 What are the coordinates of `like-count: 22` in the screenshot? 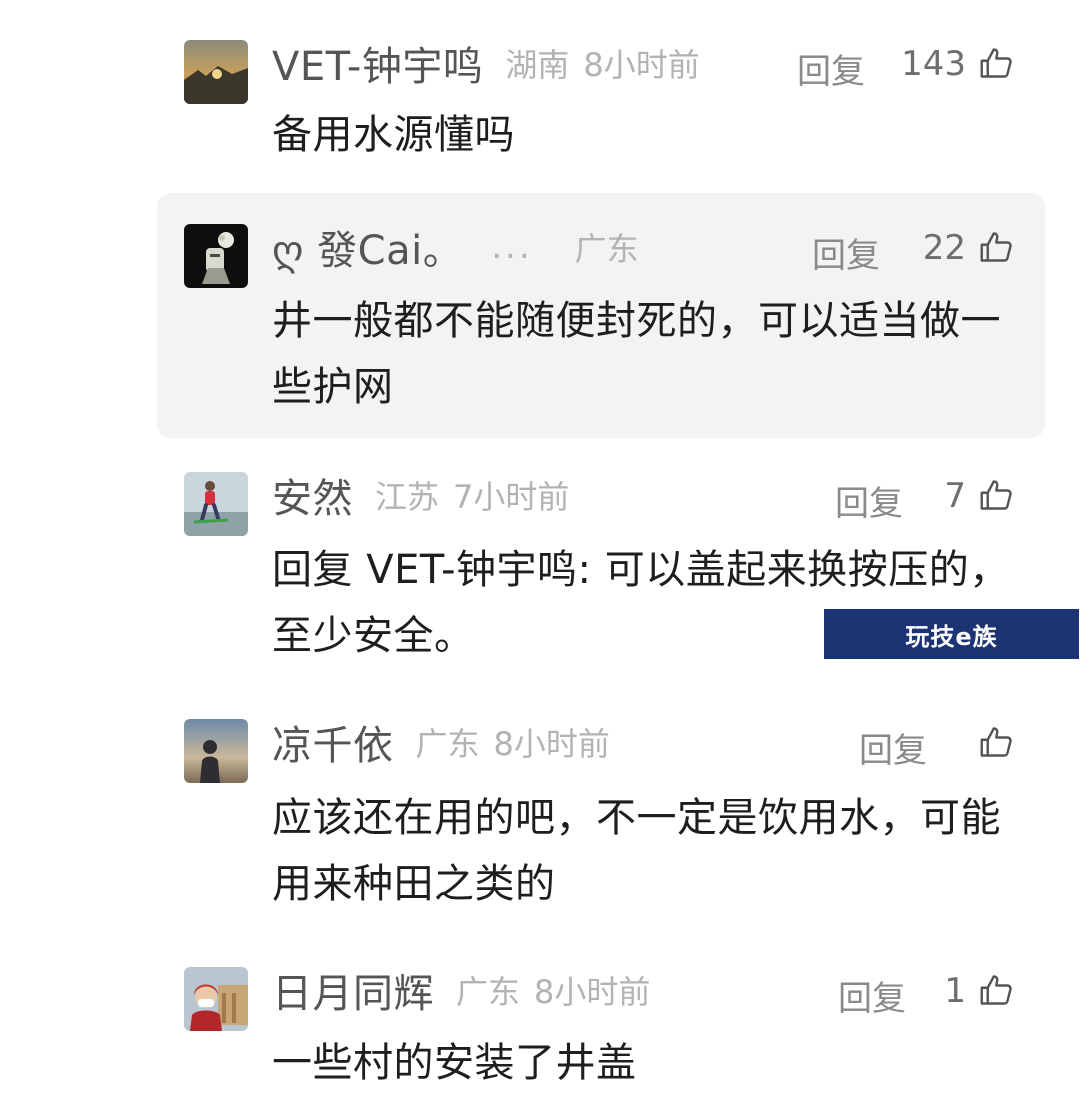 It's located at (944, 248).